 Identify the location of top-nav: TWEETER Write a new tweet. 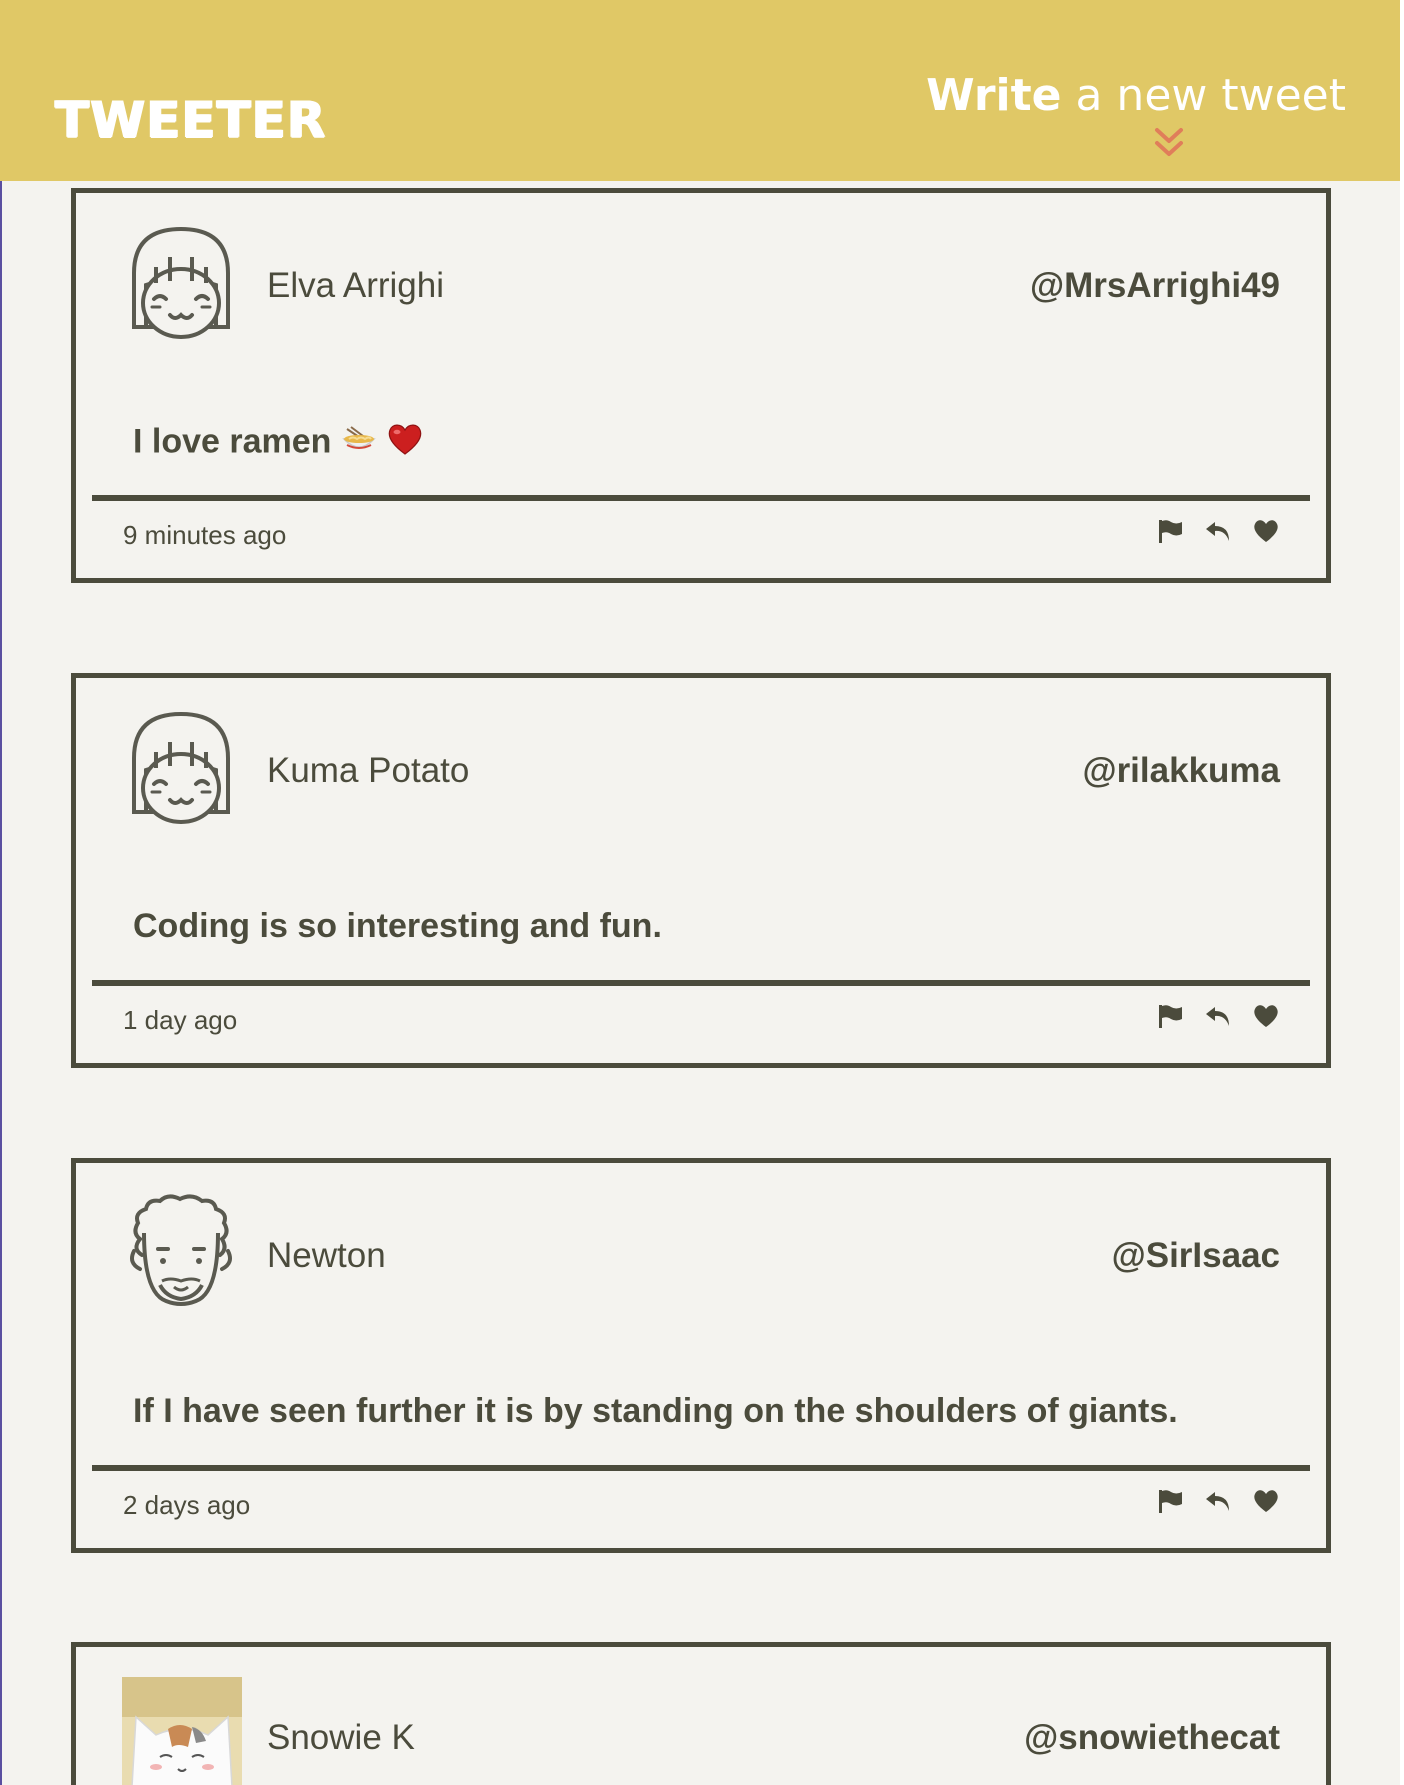
(700, 90).